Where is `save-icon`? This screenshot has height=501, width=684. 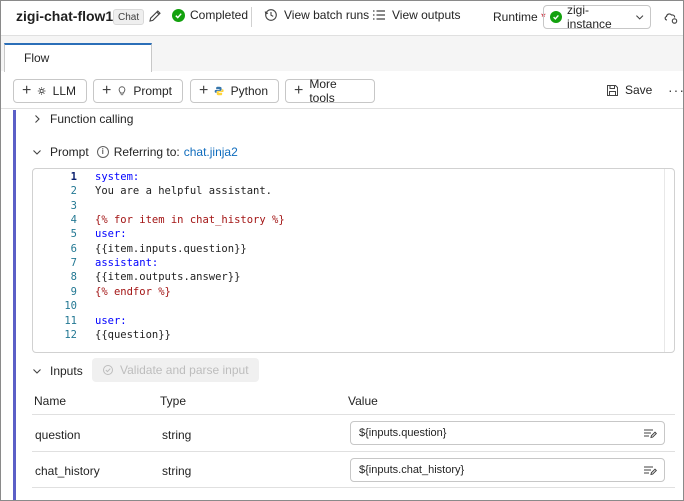 save-icon is located at coordinates (612, 90).